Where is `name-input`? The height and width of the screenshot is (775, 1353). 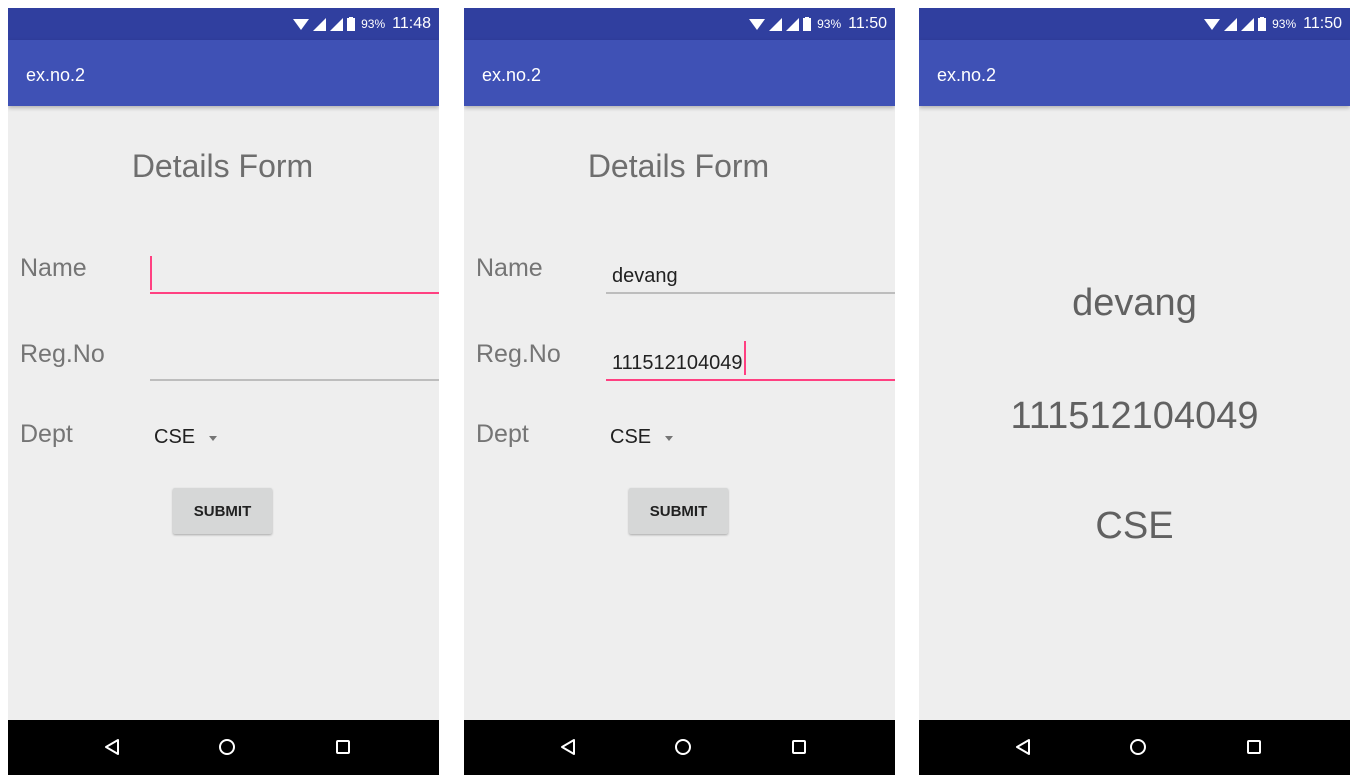 name-input is located at coordinates (294, 271).